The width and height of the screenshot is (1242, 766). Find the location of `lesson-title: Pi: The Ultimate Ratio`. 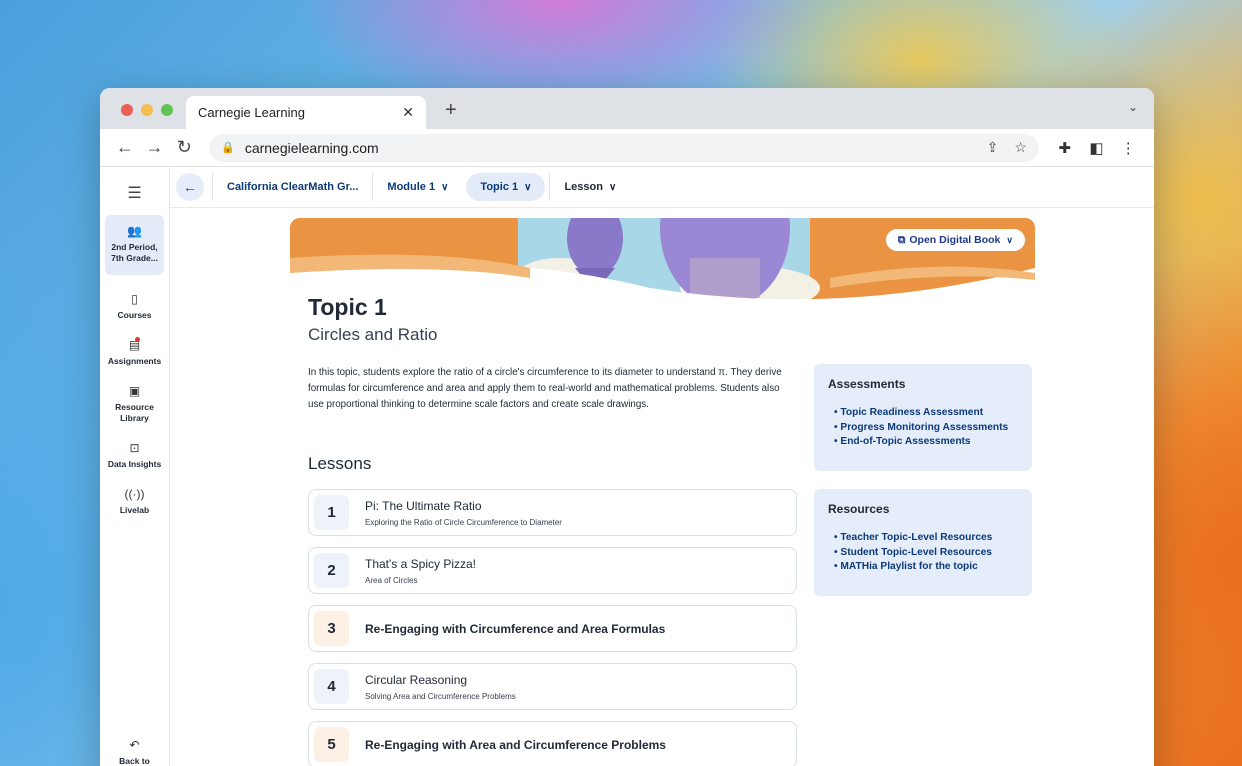

lesson-title: Pi: The Ultimate Ratio is located at coordinates (423, 505).